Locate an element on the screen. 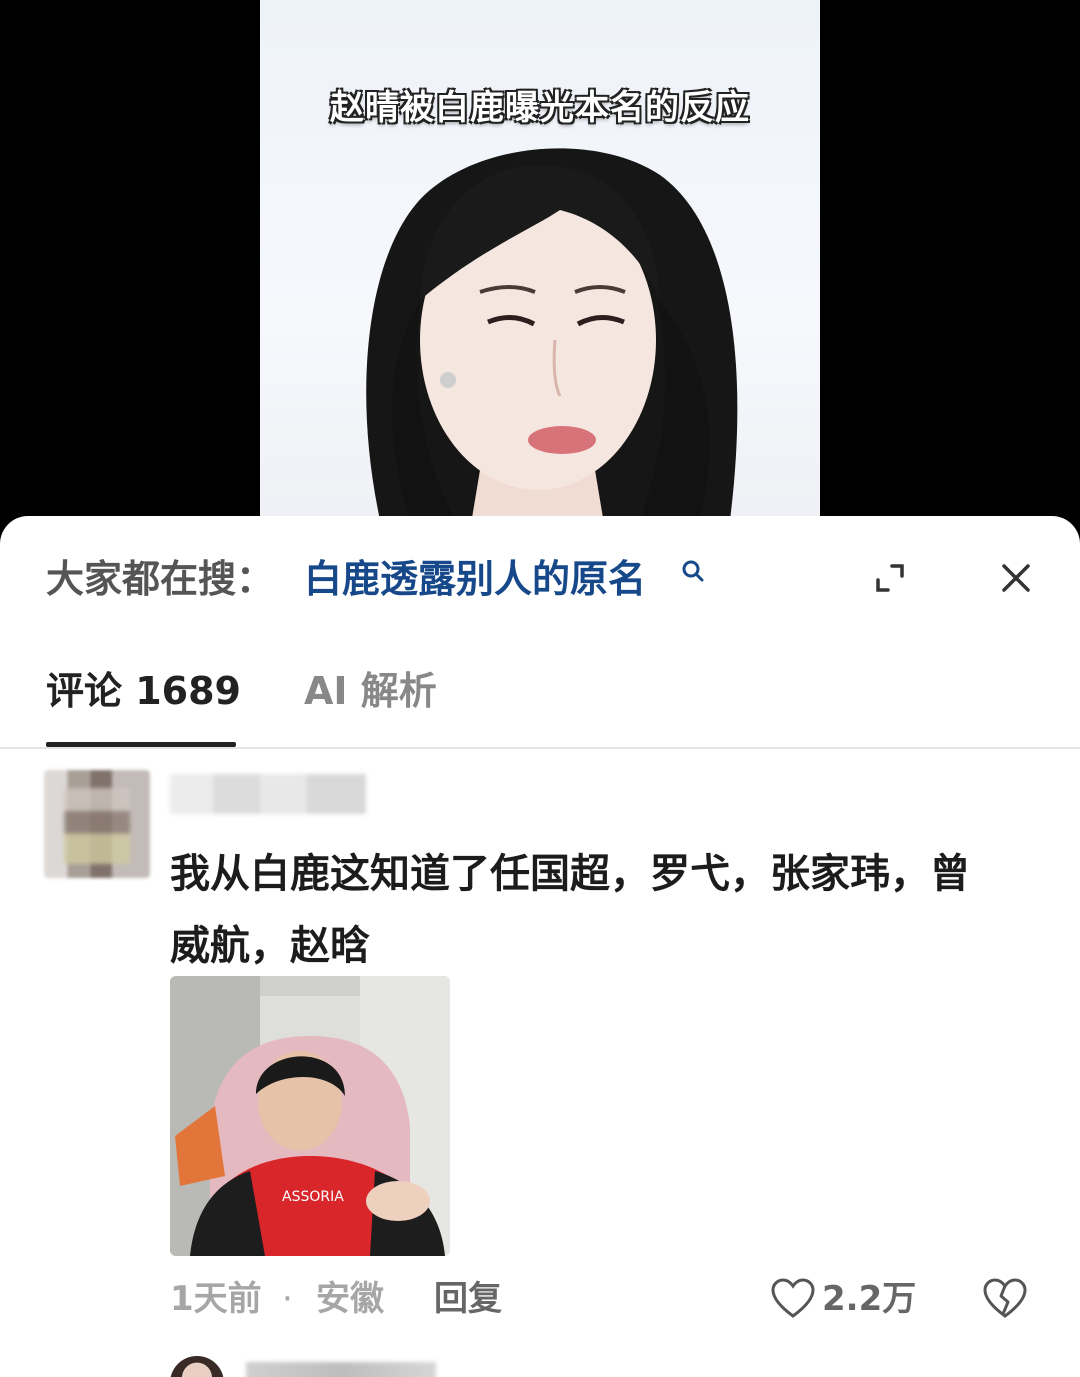  username-blurred is located at coordinates (268, 794).